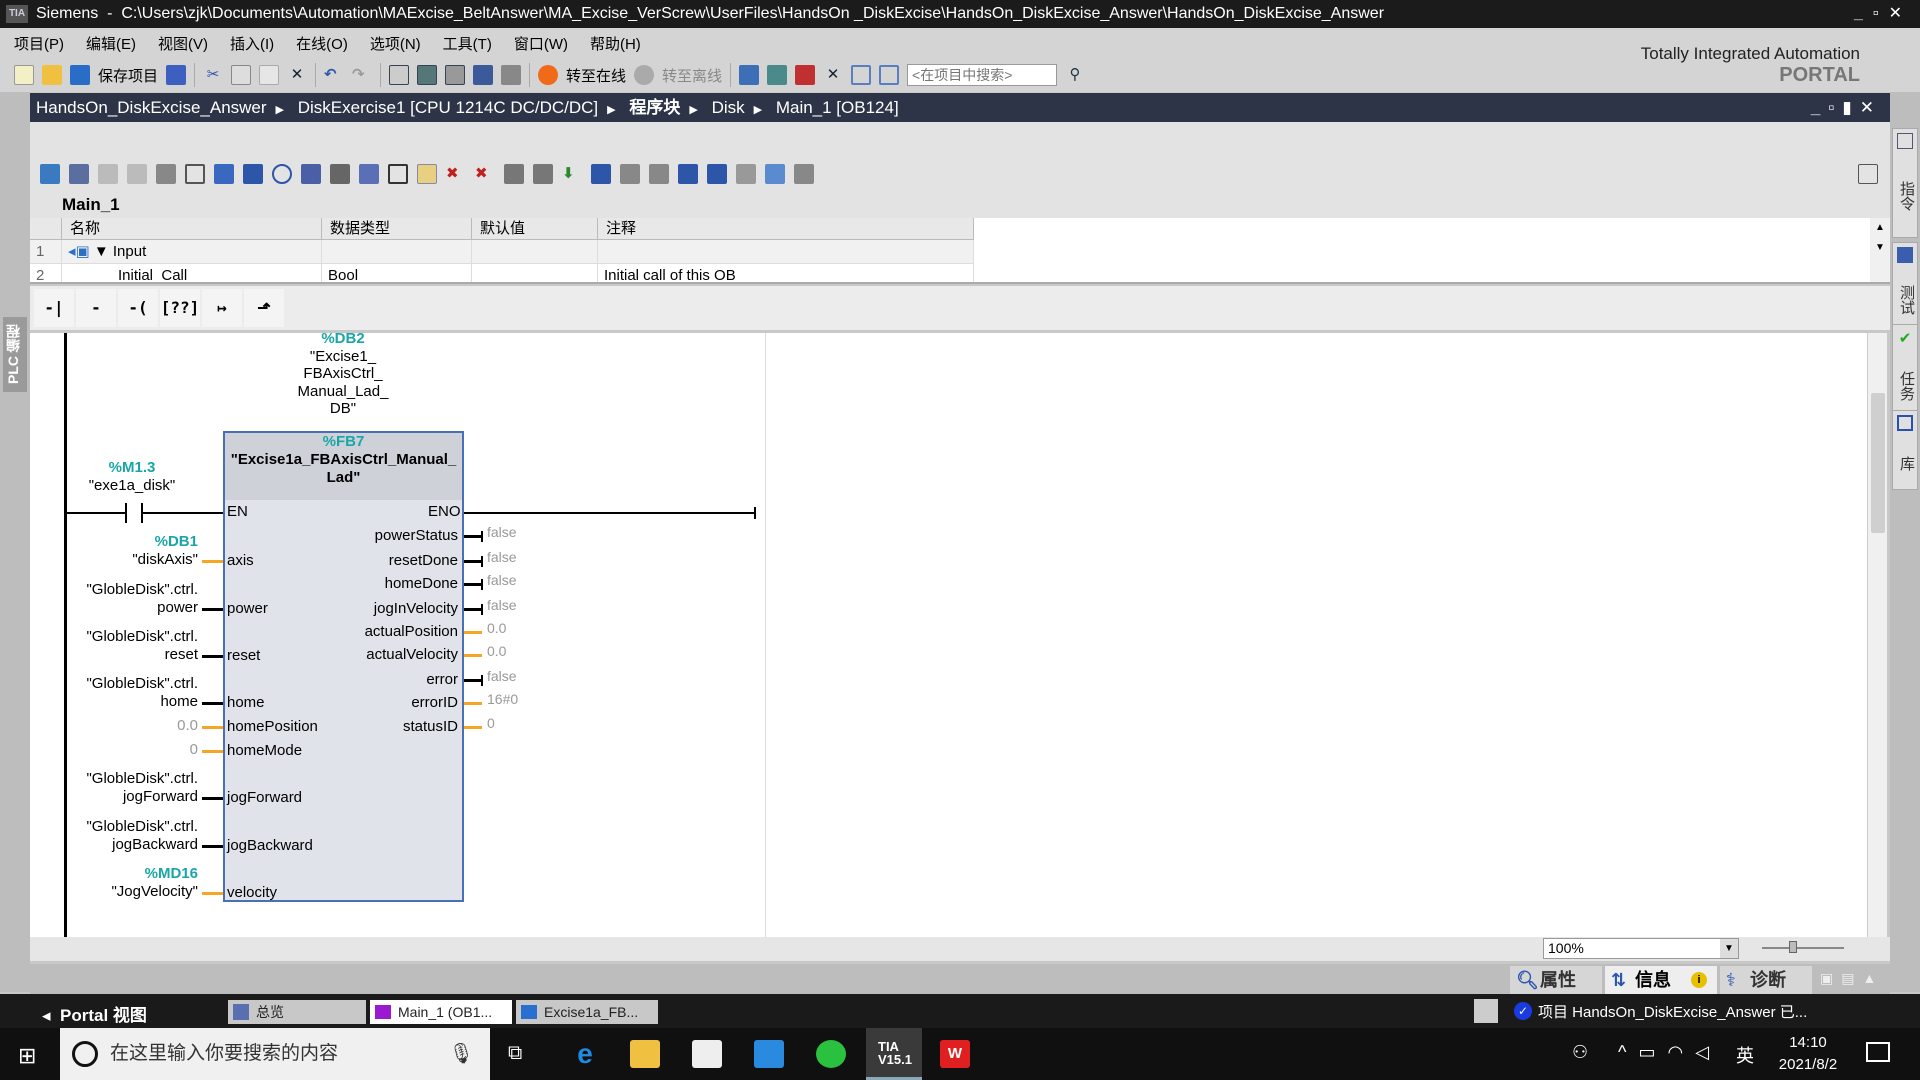  What do you see at coordinates (769, 1054) in the screenshot?
I see `mail-icon` at bounding box center [769, 1054].